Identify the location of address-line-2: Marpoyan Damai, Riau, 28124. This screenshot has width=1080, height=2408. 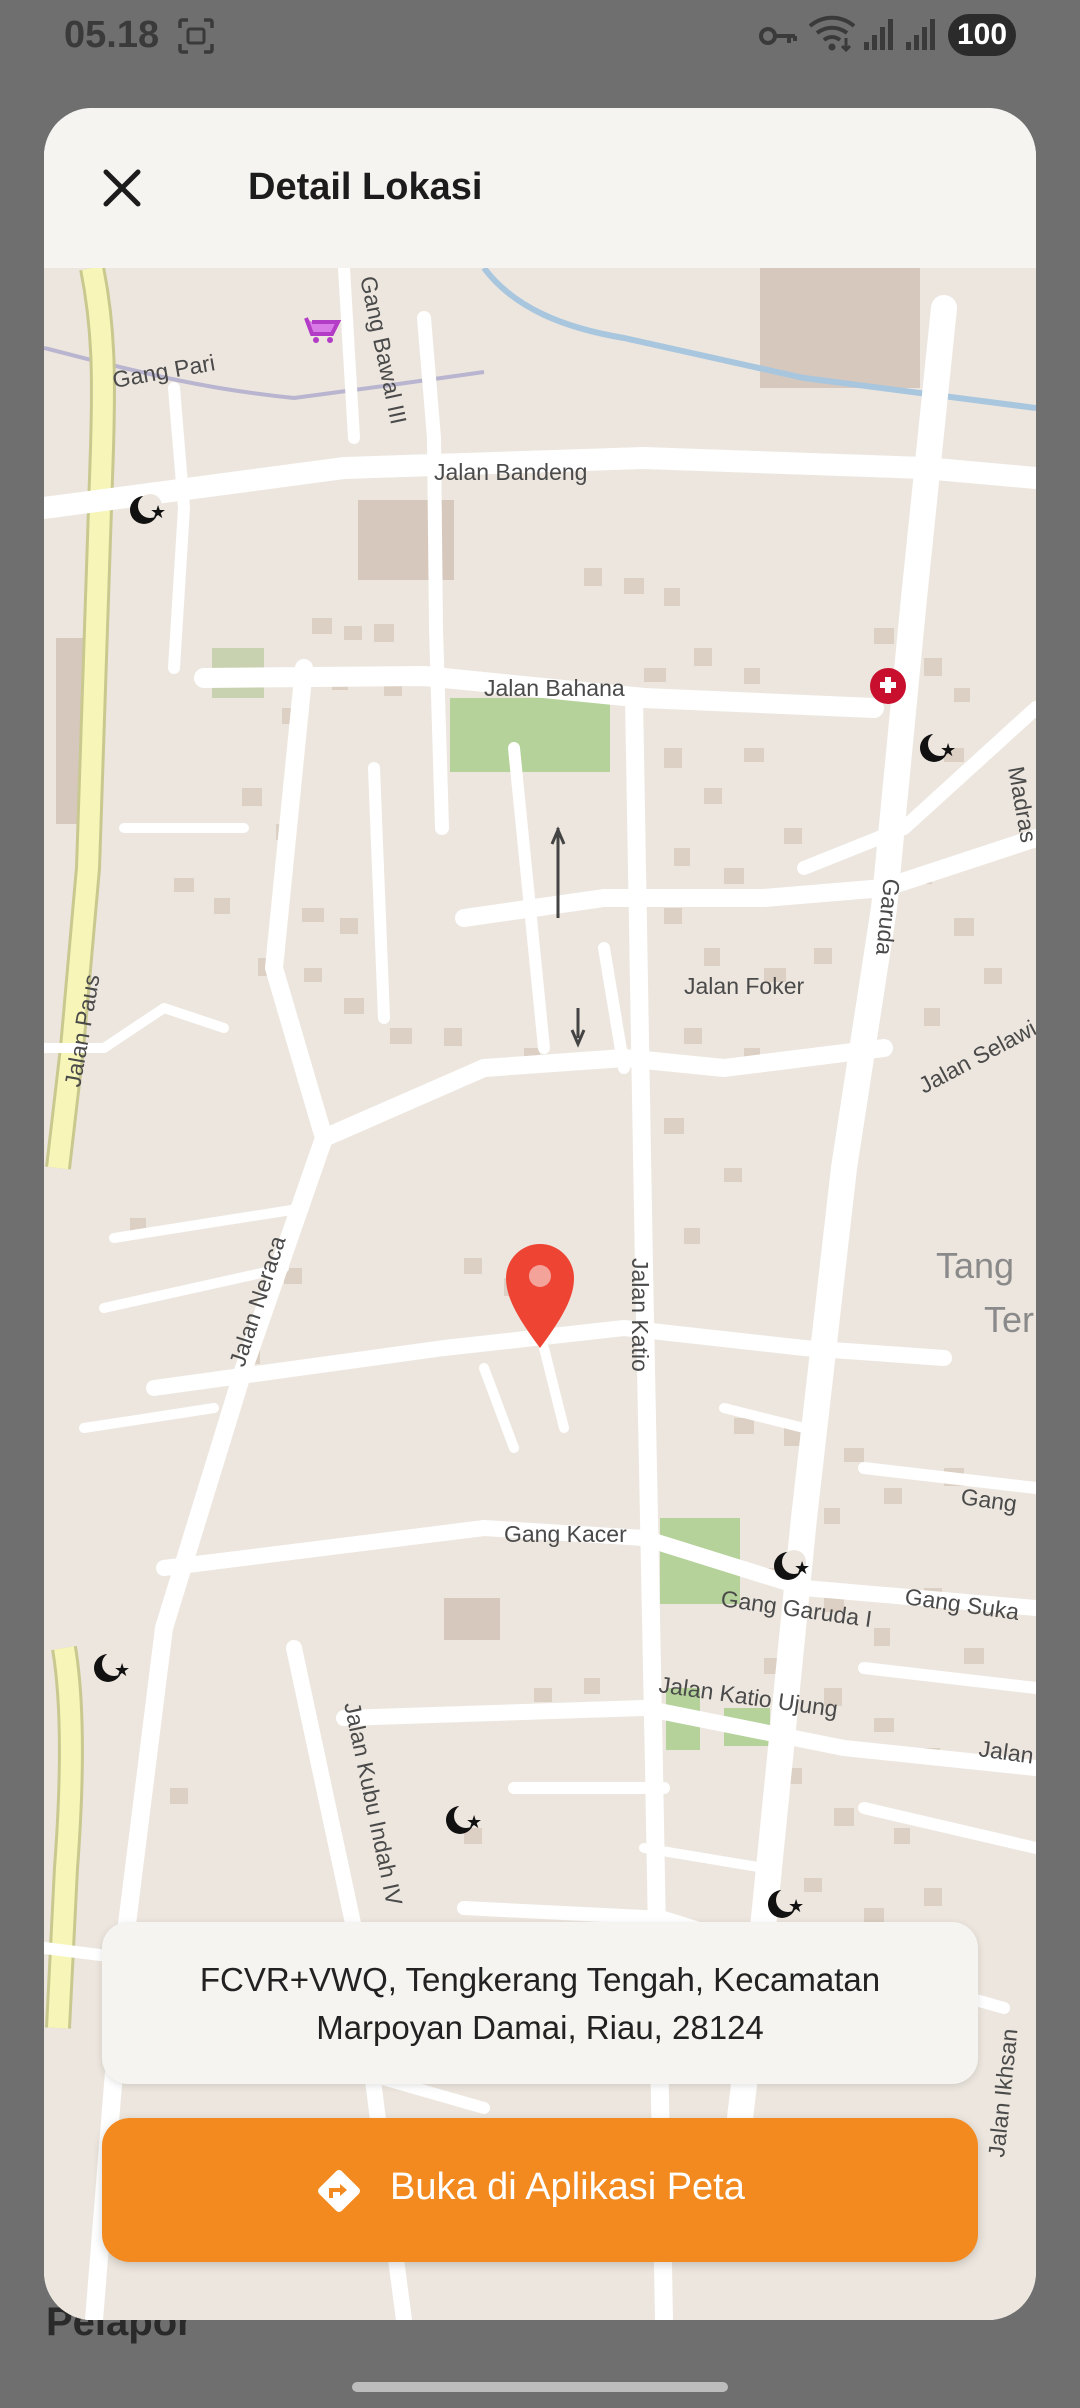
(540, 2027).